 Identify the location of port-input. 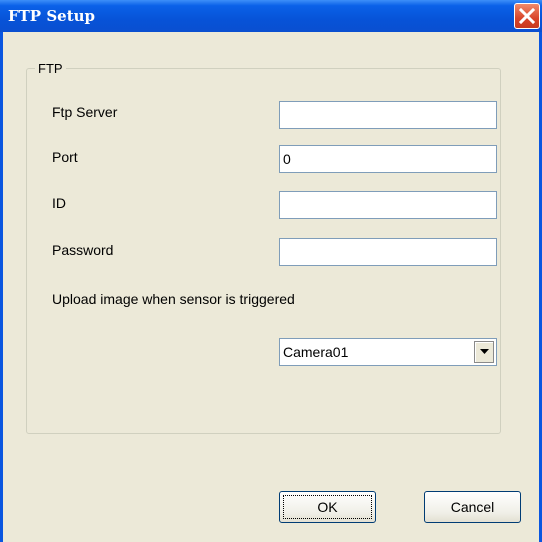
(388, 159).